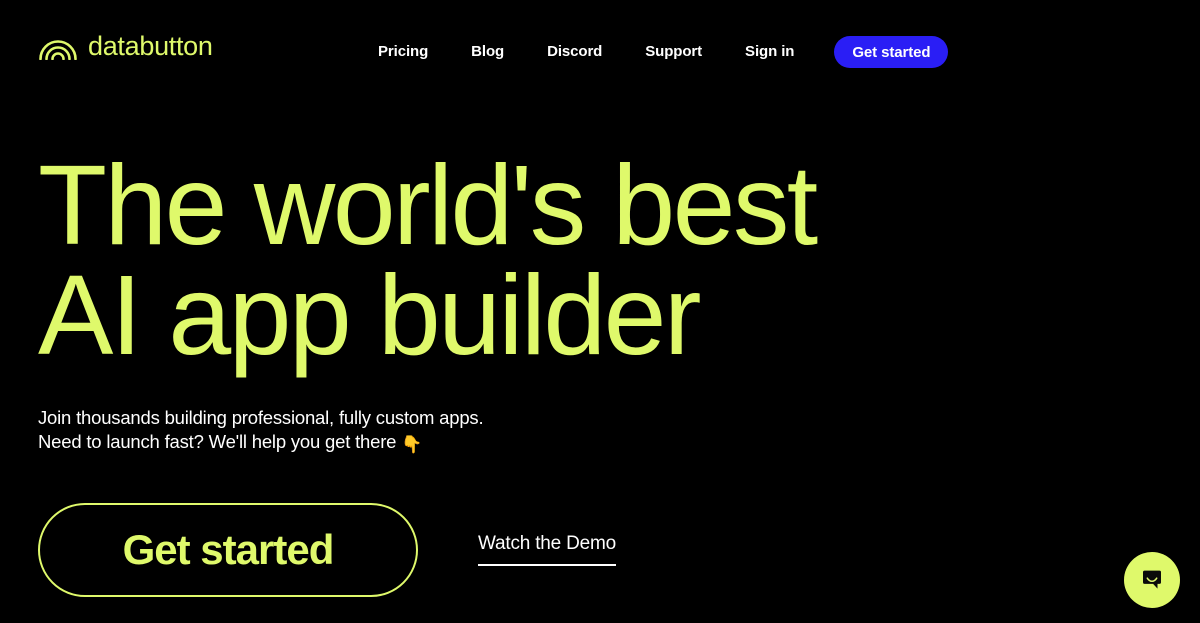  Describe the element at coordinates (228, 550) in the screenshot. I see `hero-get-started-button: Get started` at that location.